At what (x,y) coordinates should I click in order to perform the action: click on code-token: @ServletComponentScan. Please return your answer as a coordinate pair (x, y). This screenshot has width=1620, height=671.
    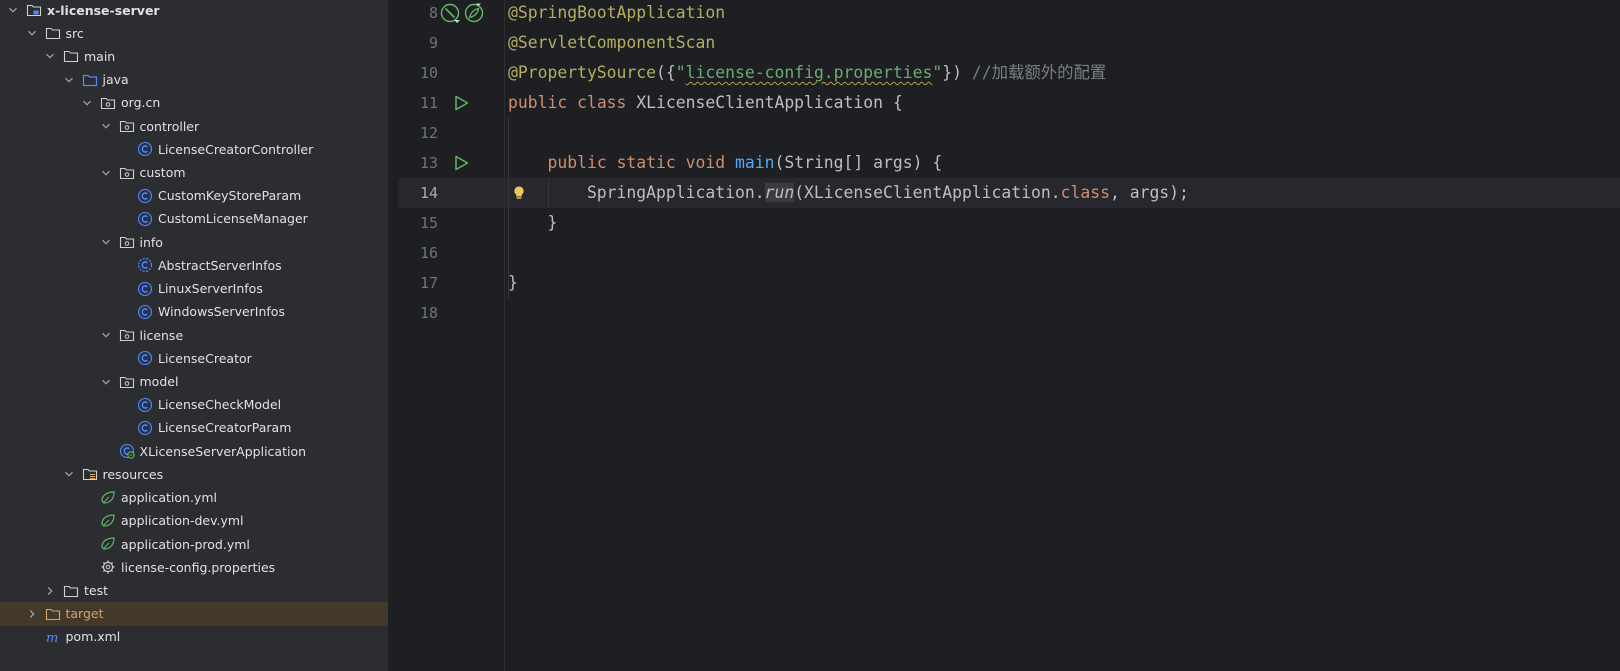
    Looking at the image, I should click on (612, 42).